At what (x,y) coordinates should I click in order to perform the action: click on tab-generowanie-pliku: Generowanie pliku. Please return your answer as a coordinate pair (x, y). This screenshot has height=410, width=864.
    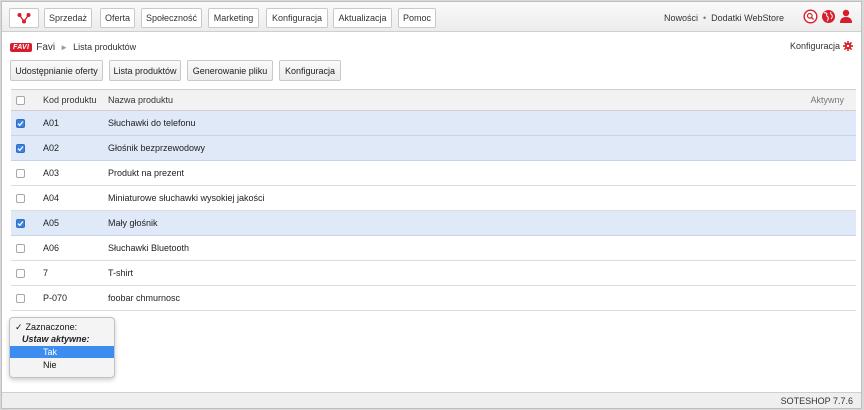
    Looking at the image, I should click on (230, 70).